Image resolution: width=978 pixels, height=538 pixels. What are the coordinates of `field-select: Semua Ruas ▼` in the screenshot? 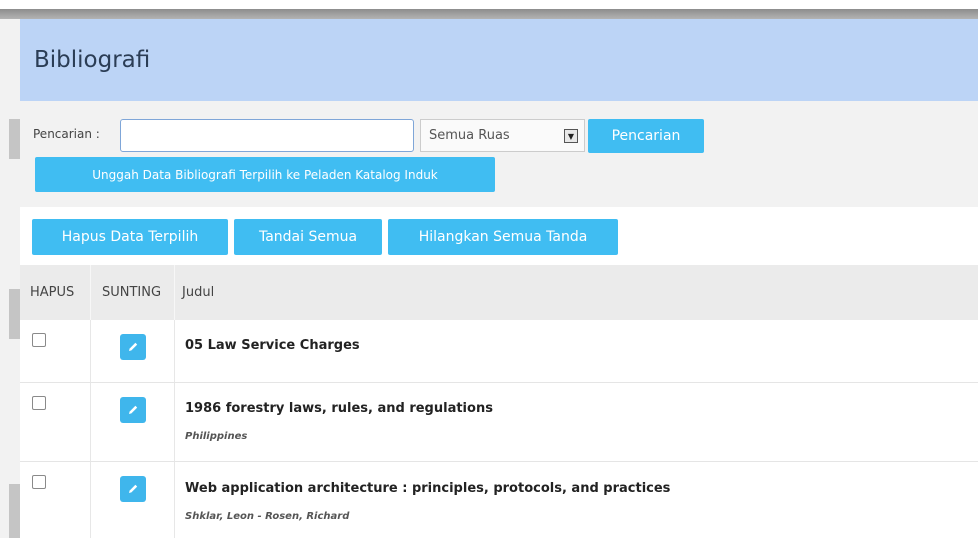 It's located at (502, 135).